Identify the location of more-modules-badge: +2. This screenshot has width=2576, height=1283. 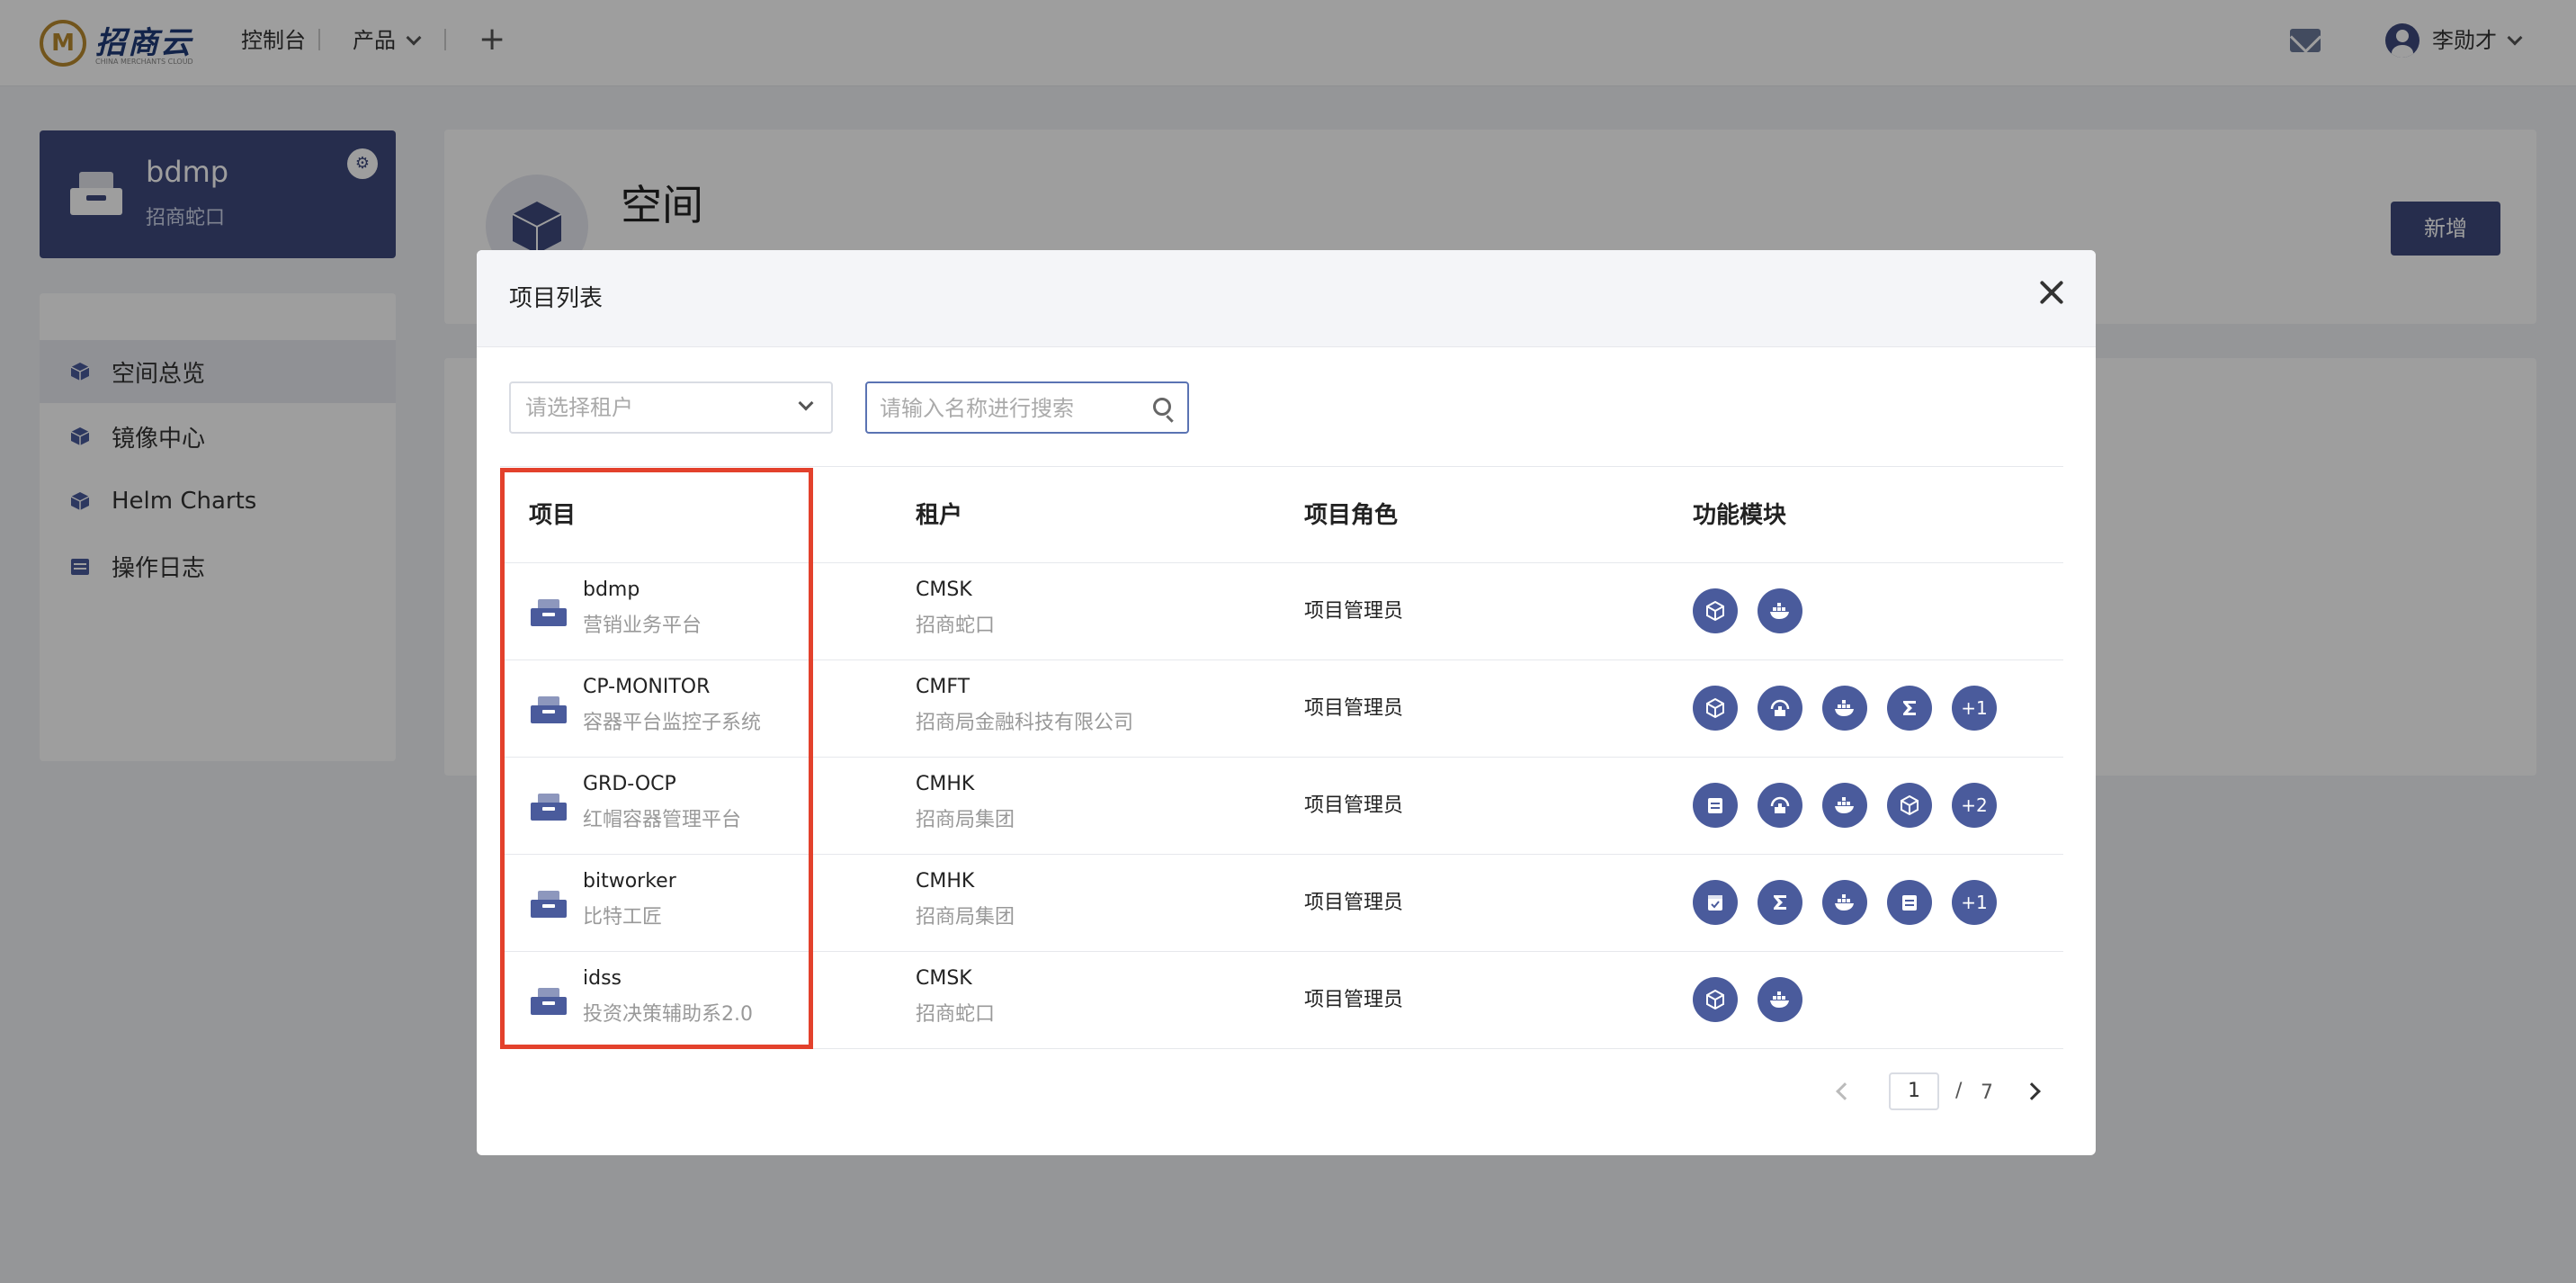
(1974, 805).